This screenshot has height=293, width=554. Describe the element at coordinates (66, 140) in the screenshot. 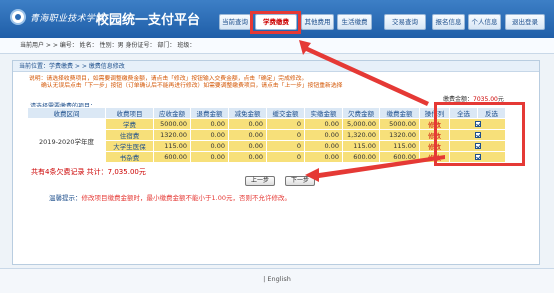

I see `period-cell: 2019-2020学年度` at that location.